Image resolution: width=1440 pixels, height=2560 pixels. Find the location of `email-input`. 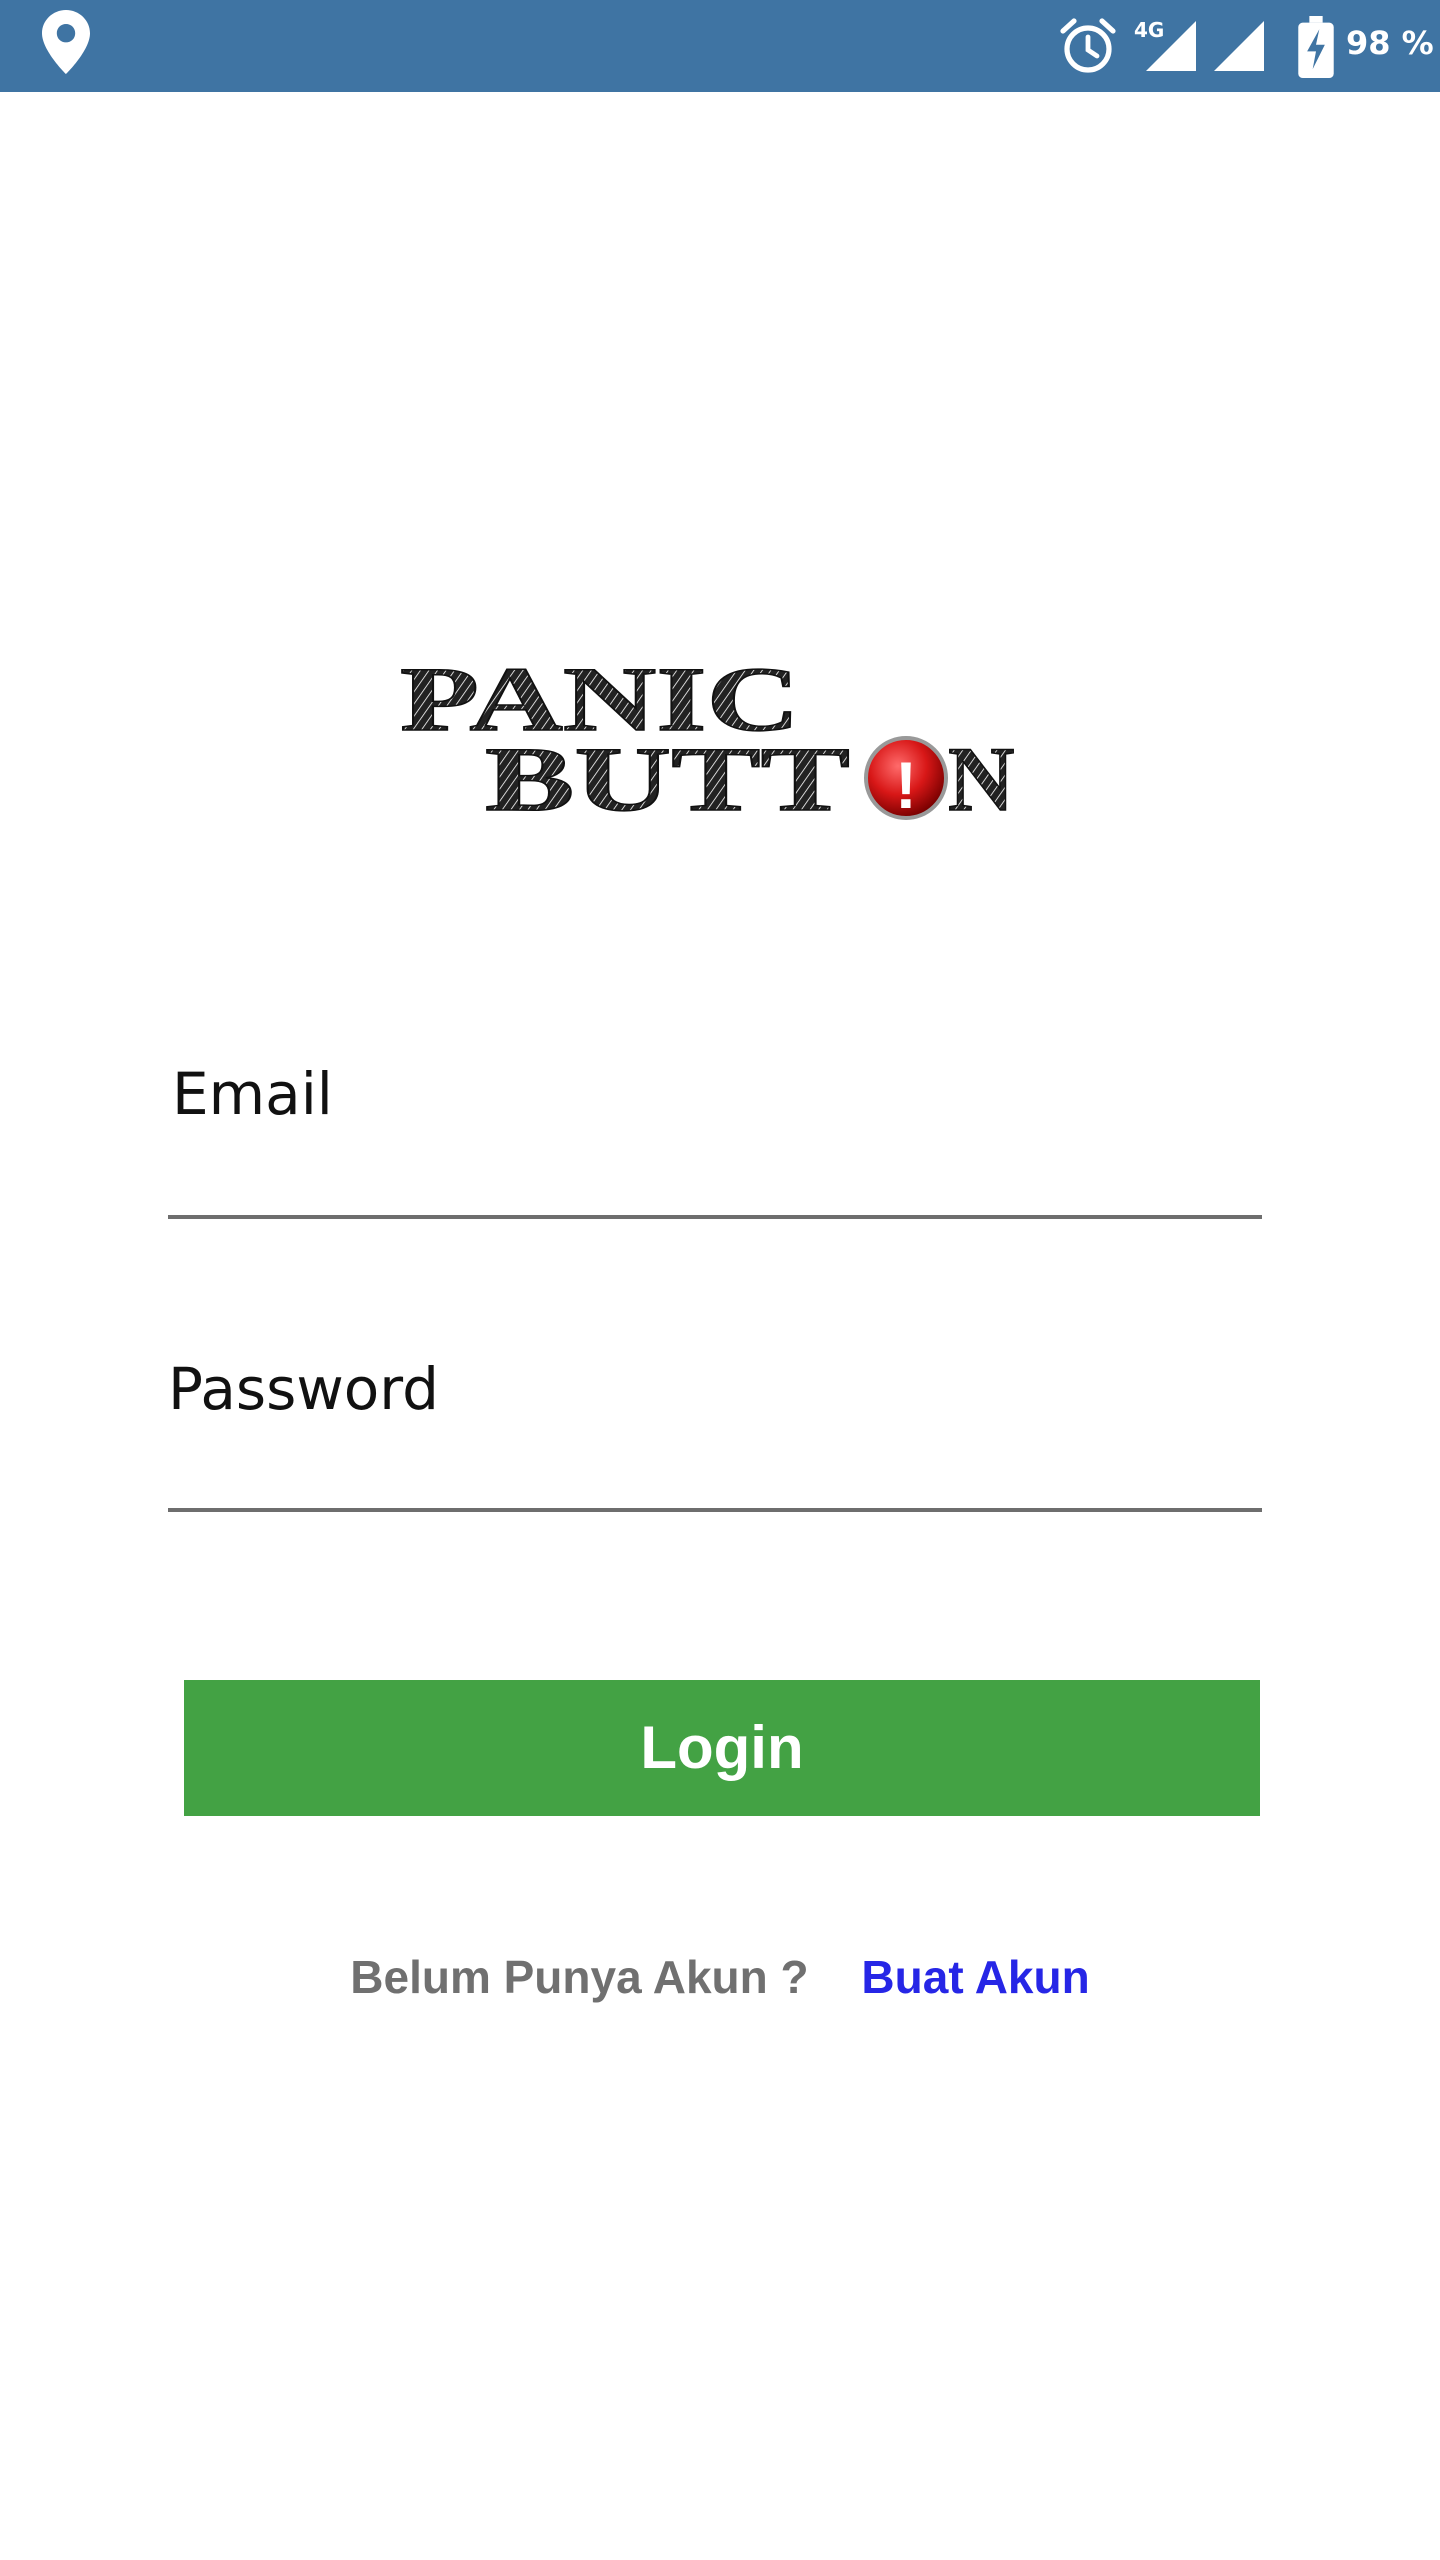

email-input is located at coordinates (715, 1175).